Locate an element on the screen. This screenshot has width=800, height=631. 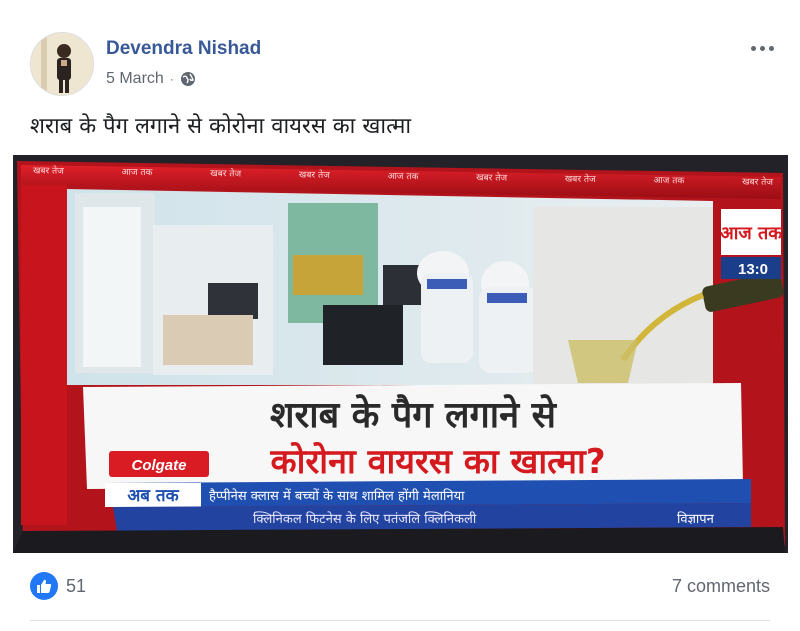
like-icon is located at coordinates (44, 586).